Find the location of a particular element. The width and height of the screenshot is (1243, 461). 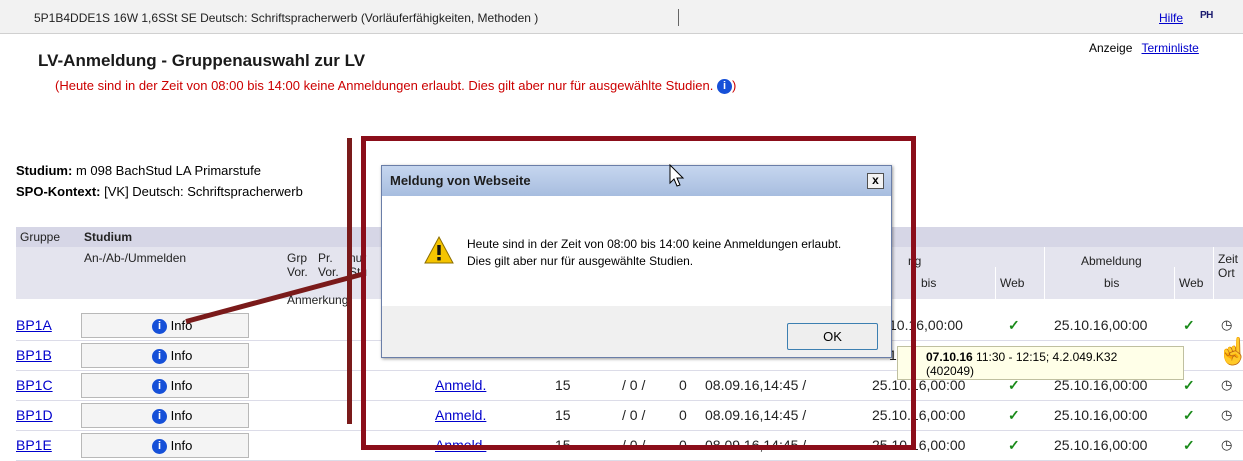

terminliste-link: Terminliste is located at coordinates (1170, 48).